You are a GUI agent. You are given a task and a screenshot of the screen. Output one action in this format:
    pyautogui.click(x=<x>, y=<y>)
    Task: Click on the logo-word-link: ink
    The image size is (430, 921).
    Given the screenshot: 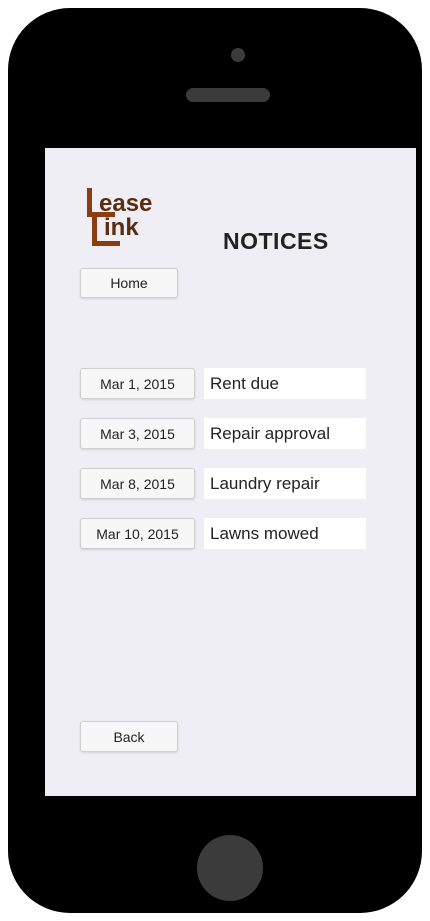 What is the action you would take?
    pyautogui.click(x=121, y=227)
    